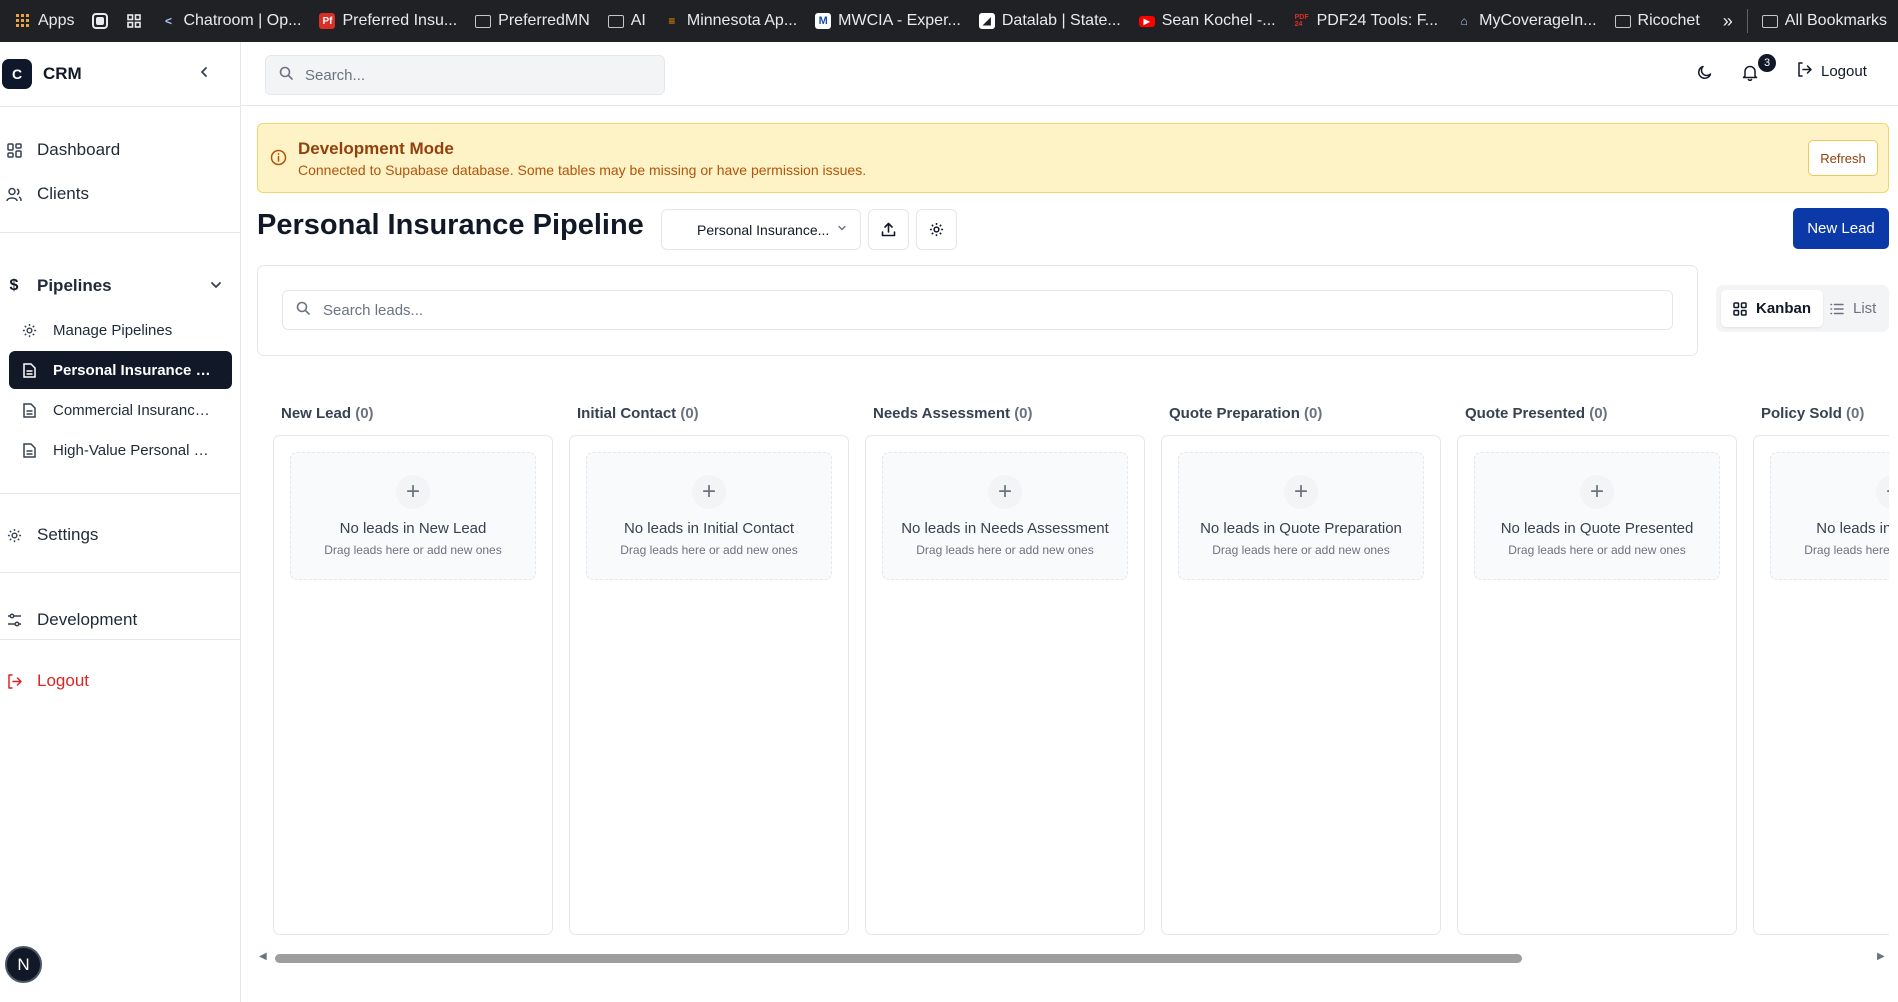 Image resolution: width=1898 pixels, height=1002 pixels. Describe the element at coordinates (120, 370) in the screenshot. I see `sidebar-item-personal-insurance-pipeline: Personal Insurance Pipeline` at that location.